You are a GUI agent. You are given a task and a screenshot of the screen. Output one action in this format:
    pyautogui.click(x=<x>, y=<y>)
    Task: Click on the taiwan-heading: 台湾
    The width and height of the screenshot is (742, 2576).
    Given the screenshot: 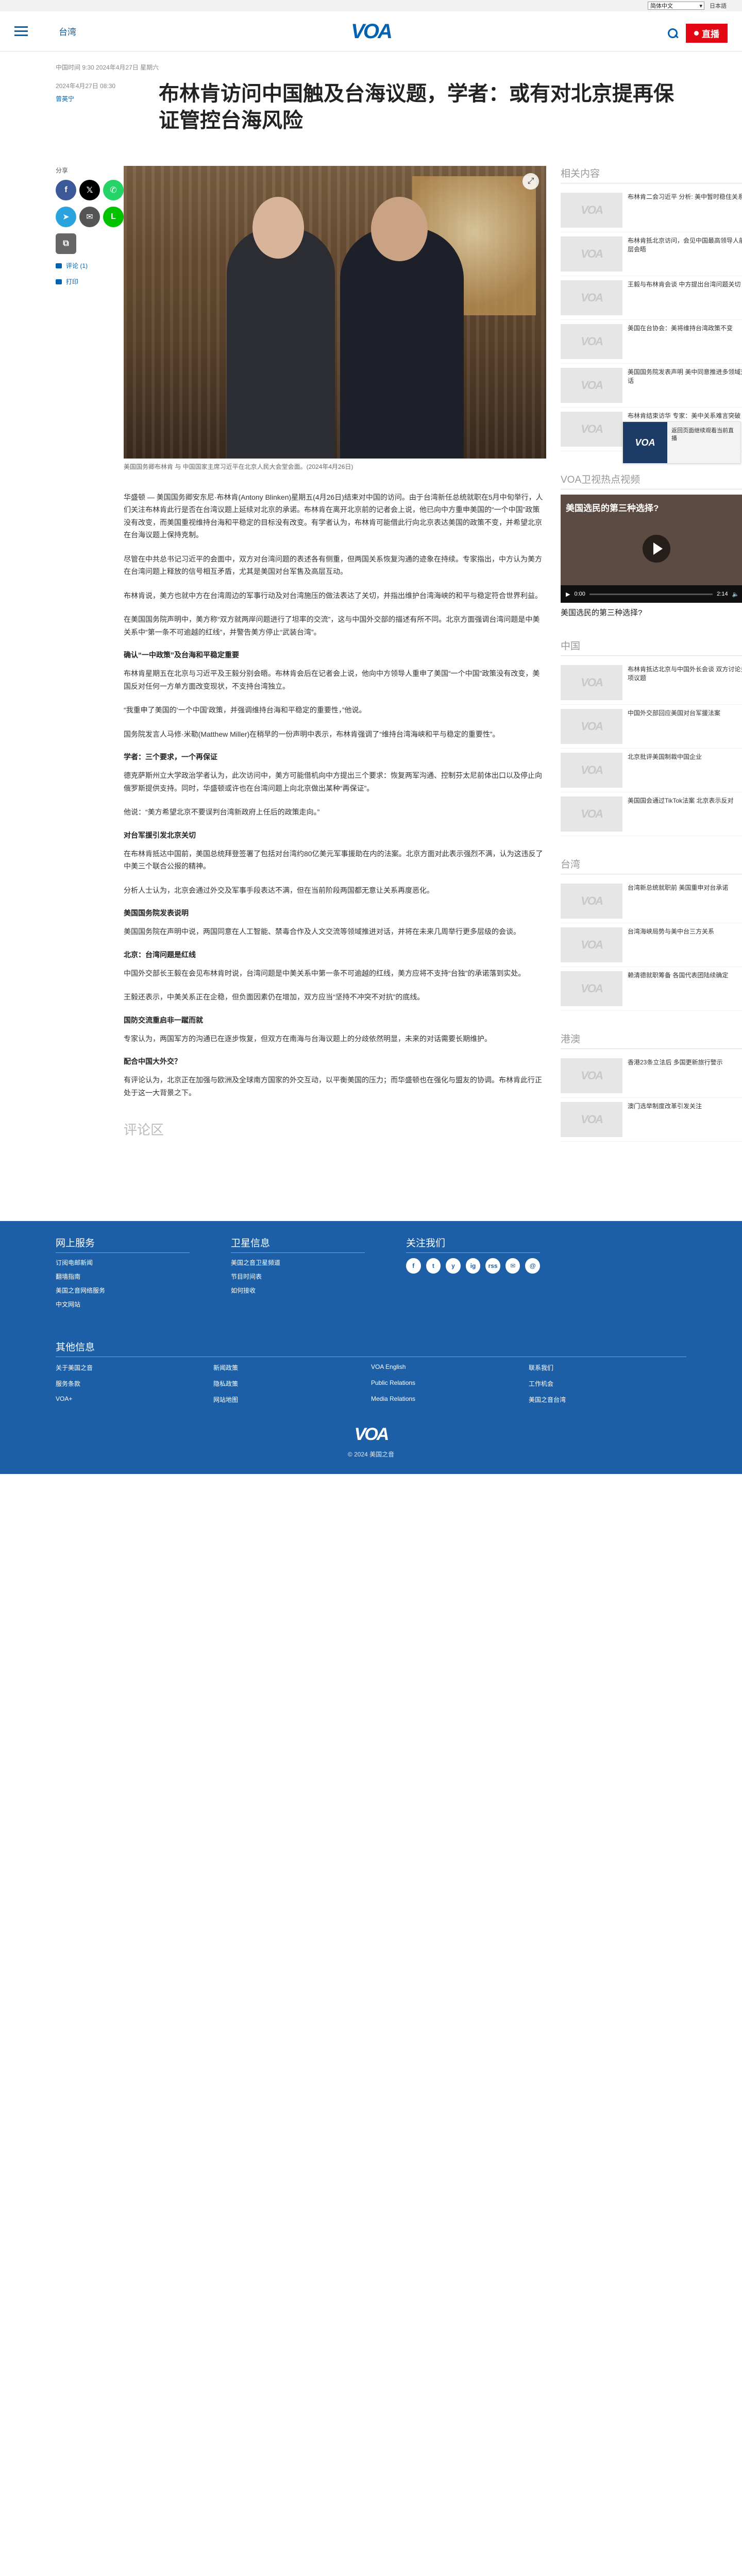 What is the action you would take?
    pyautogui.click(x=651, y=865)
    